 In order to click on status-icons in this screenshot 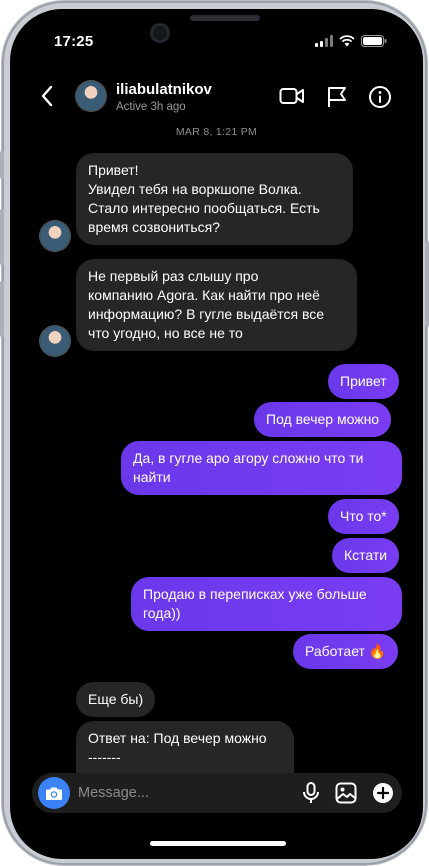, I will do `click(351, 41)`.